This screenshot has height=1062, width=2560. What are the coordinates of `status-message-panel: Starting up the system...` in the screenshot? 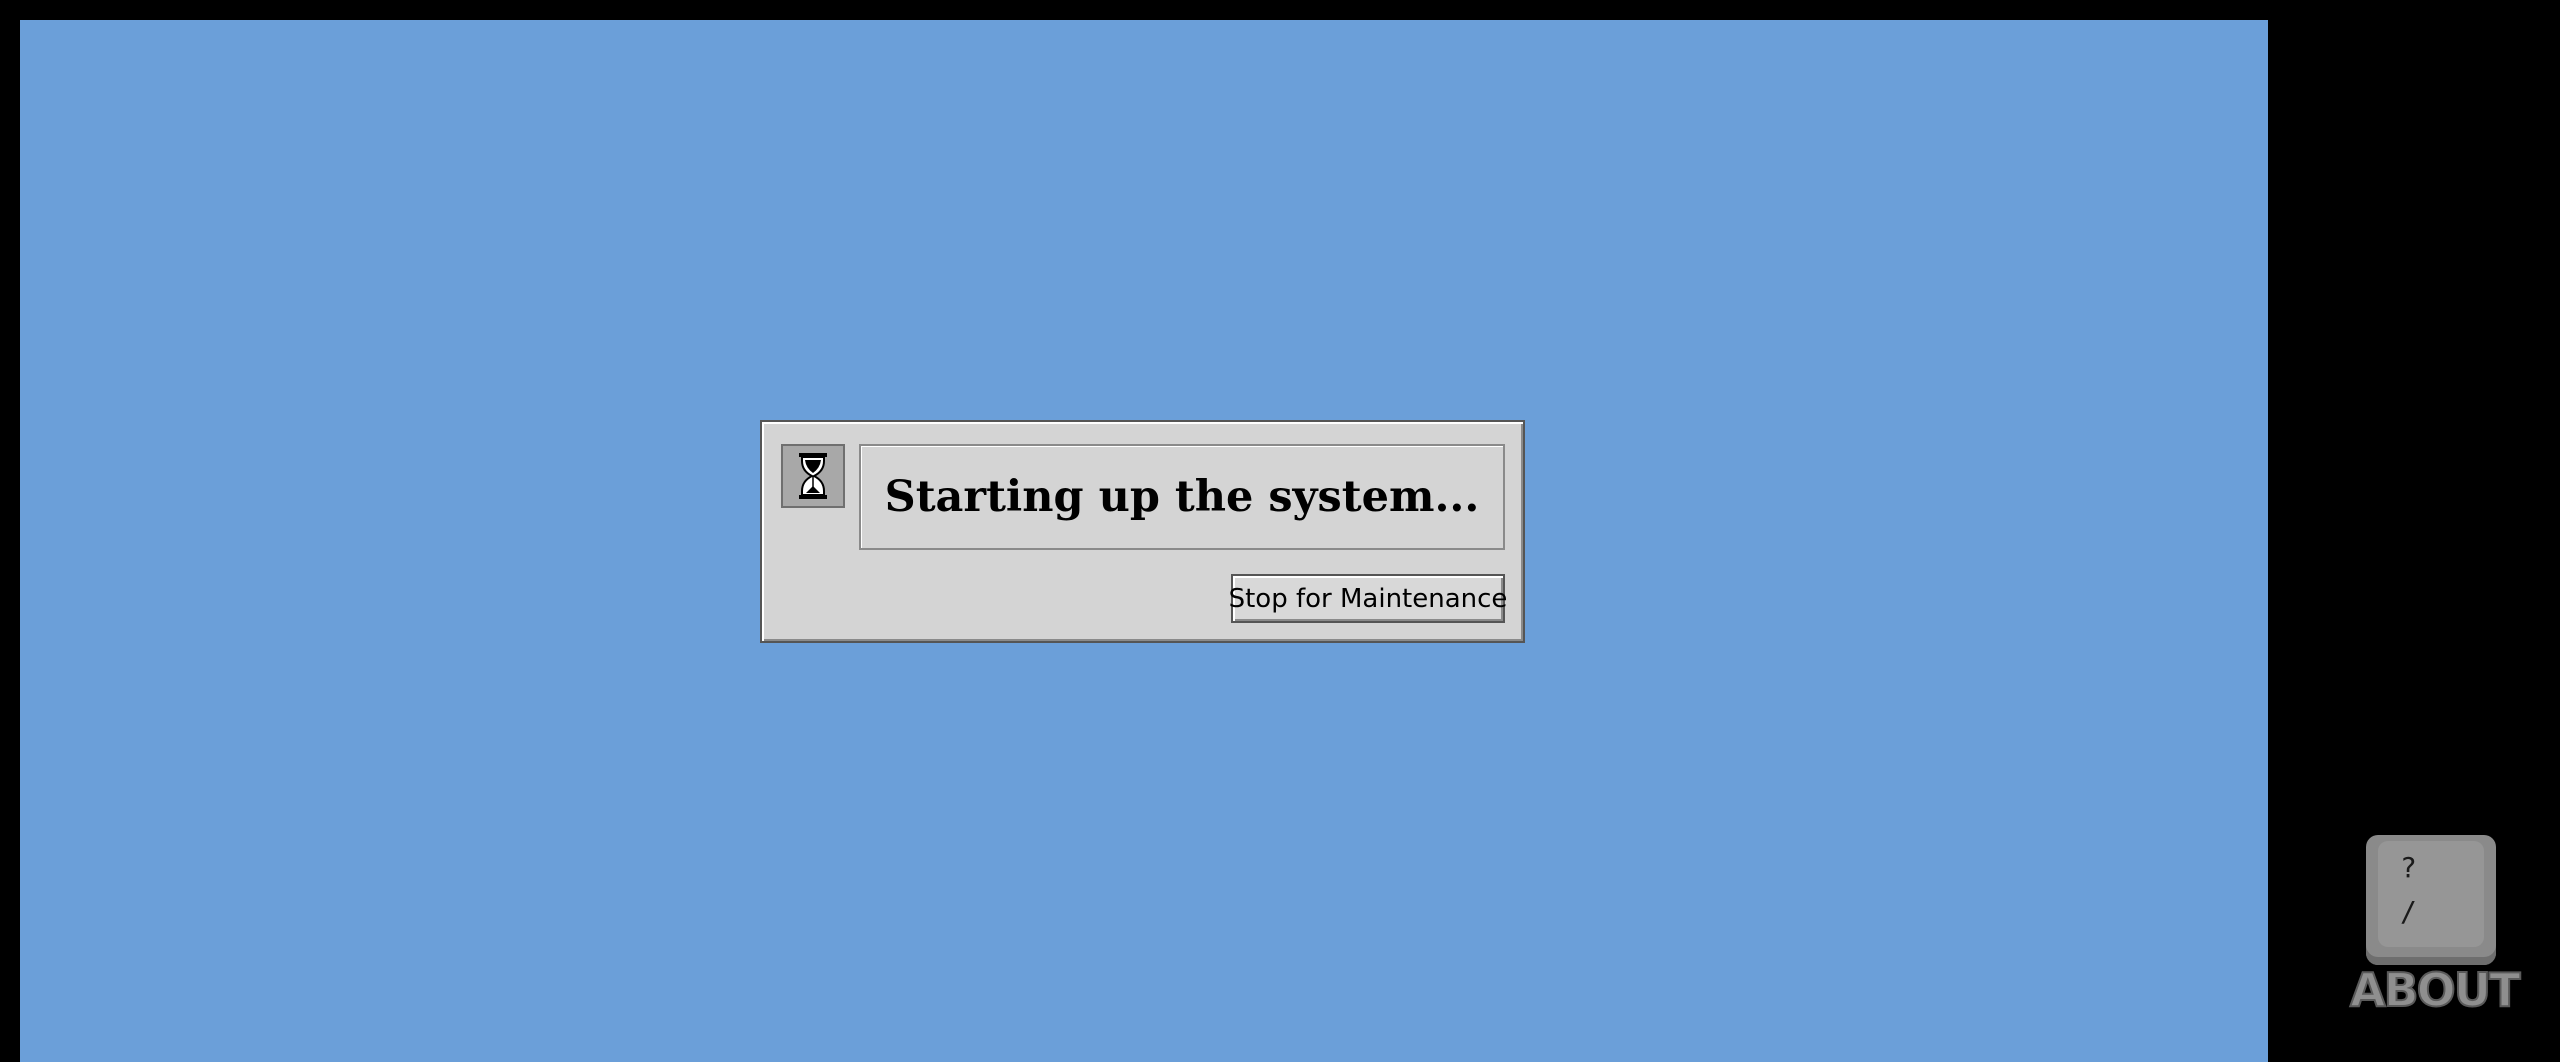 It's located at (1182, 497).